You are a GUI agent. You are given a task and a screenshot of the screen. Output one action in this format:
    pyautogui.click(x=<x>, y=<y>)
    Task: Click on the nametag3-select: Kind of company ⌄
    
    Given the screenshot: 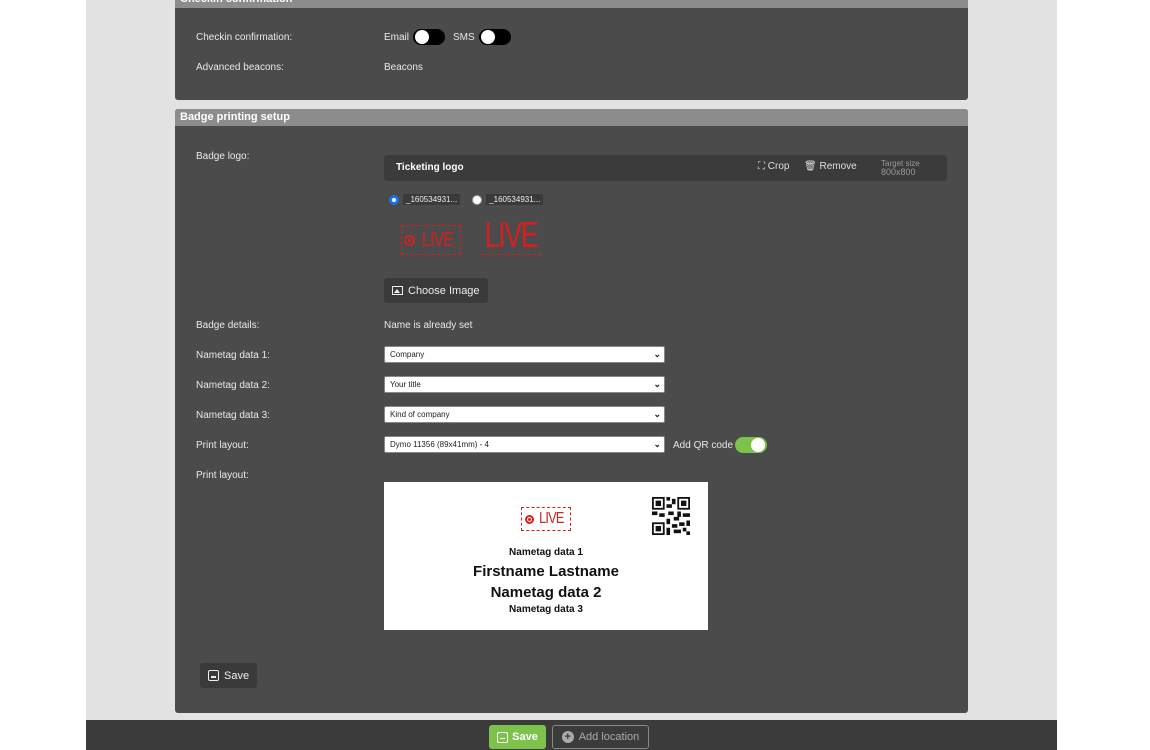 What is the action you would take?
    pyautogui.click(x=524, y=414)
    